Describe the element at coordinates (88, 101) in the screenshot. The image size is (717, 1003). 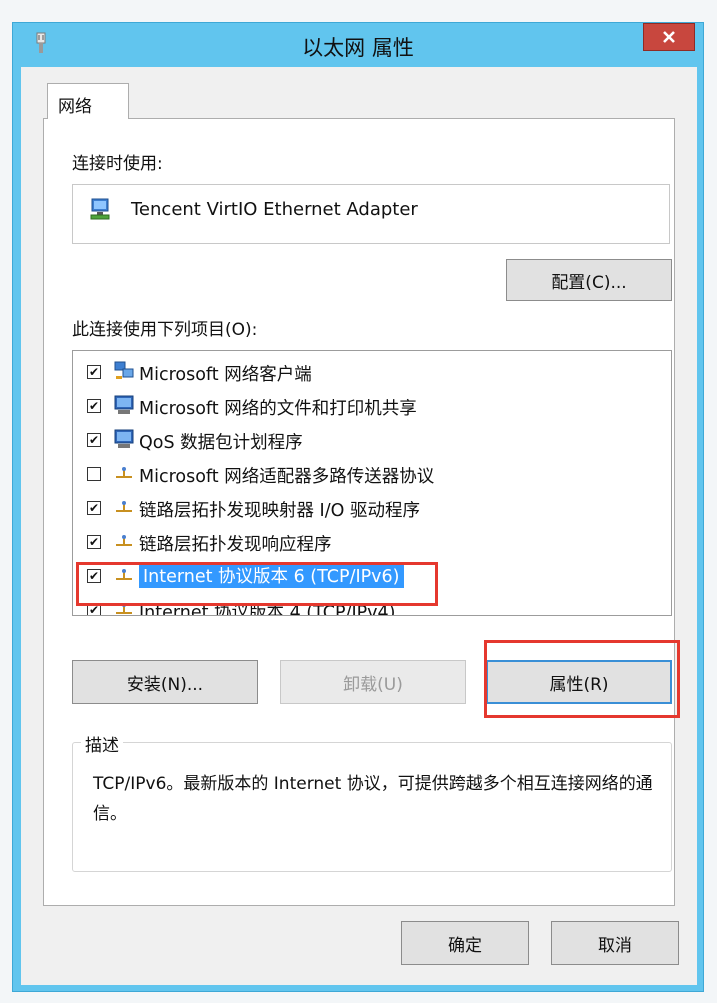
I see `tab-network: 网络` at that location.